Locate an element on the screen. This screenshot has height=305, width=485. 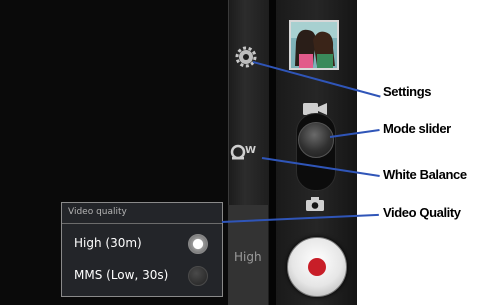
record-icon is located at coordinates (317, 267).